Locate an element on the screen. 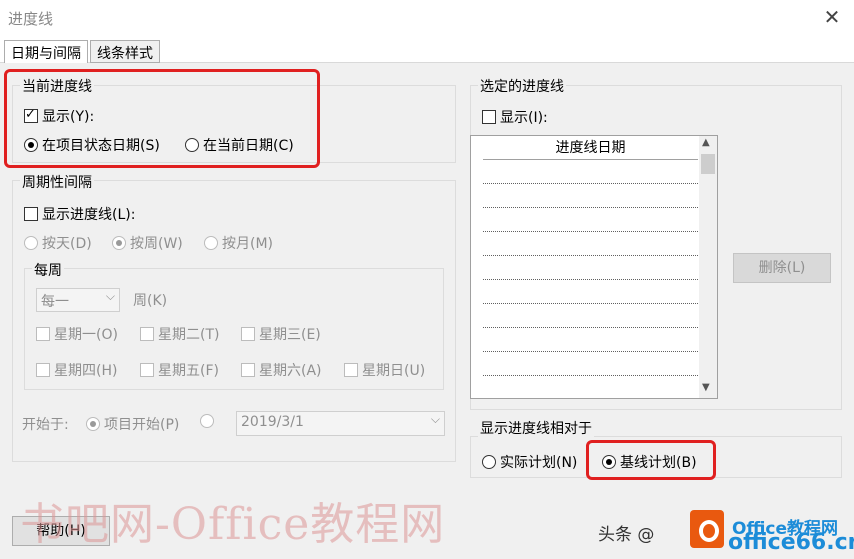 The width and height of the screenshot is (854, 559). radio-actual-plan-label: 实际计划(N) is located at coordinates (539, 463).